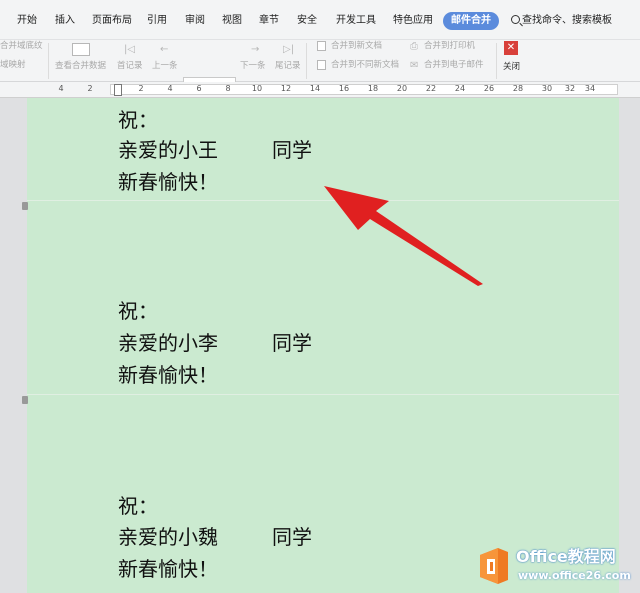 The width and height of the screenshot is (640, 593). Describe the element at coordinates (13, 65) in the screenshot. I see `field-mapping-button: 域映射` at that location.